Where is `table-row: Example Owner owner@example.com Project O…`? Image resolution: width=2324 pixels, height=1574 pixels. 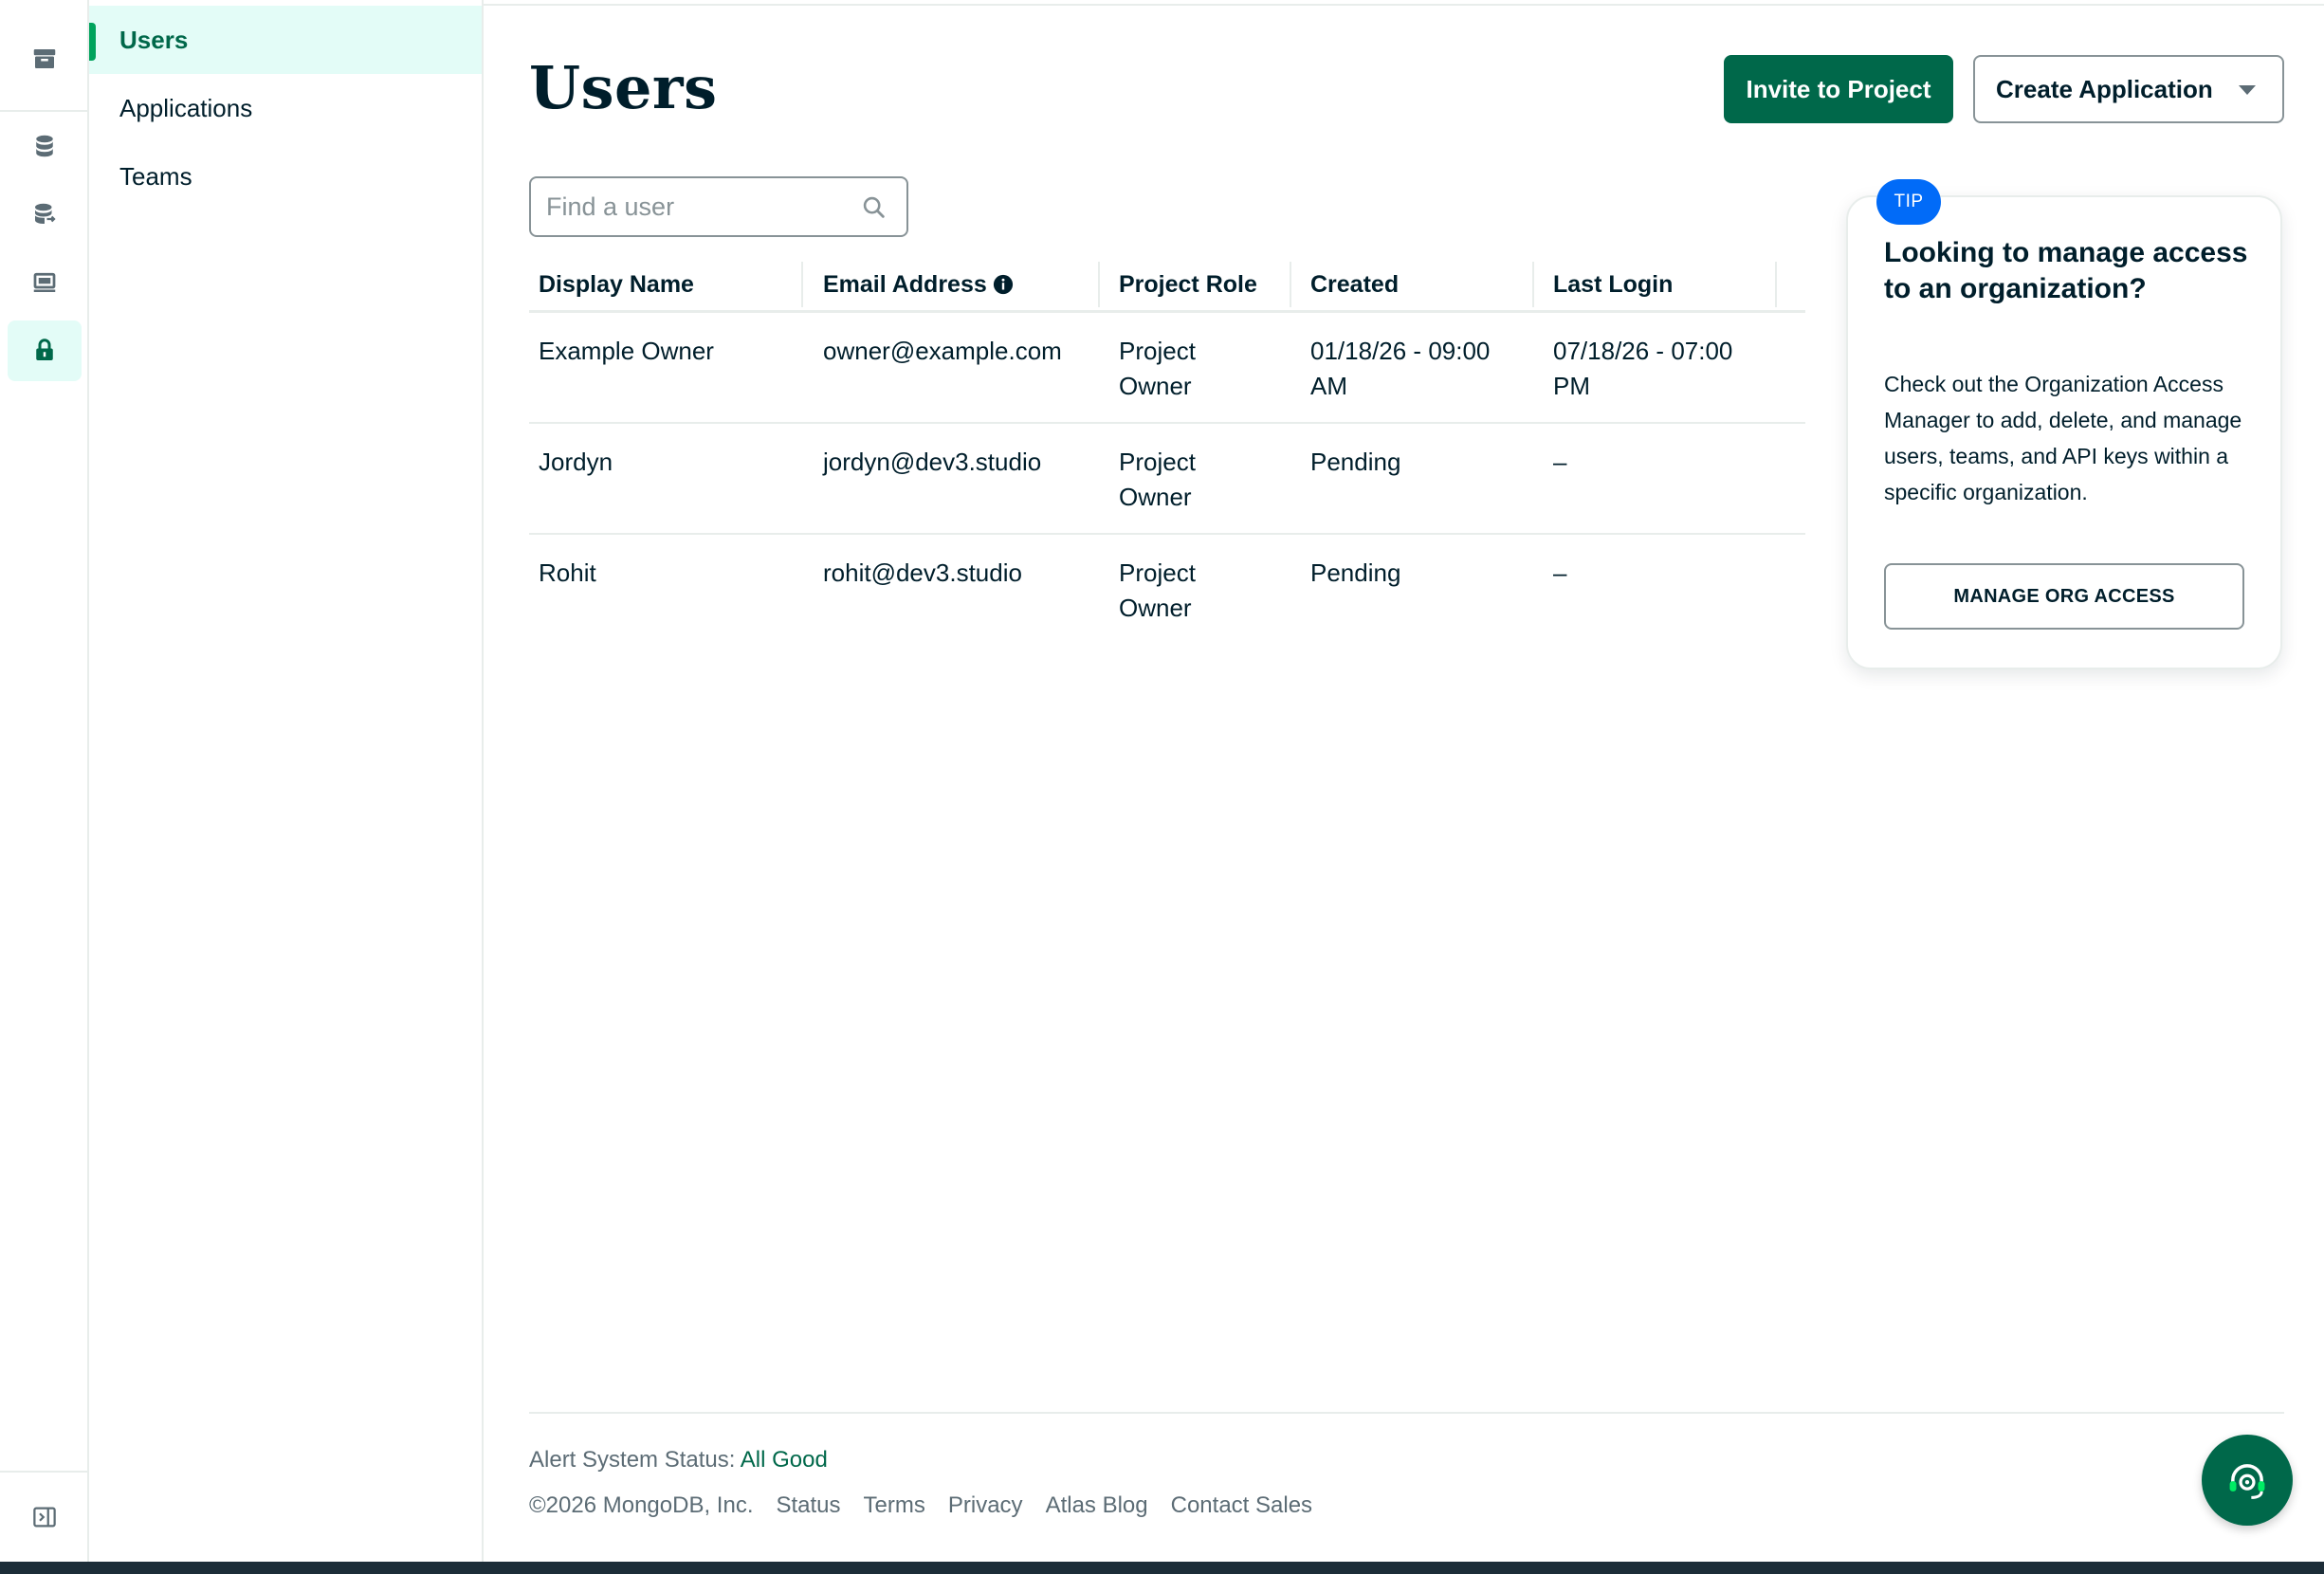
table-row: Example Owner owner@example.com Project O… is located at coordinates (1167, 369).